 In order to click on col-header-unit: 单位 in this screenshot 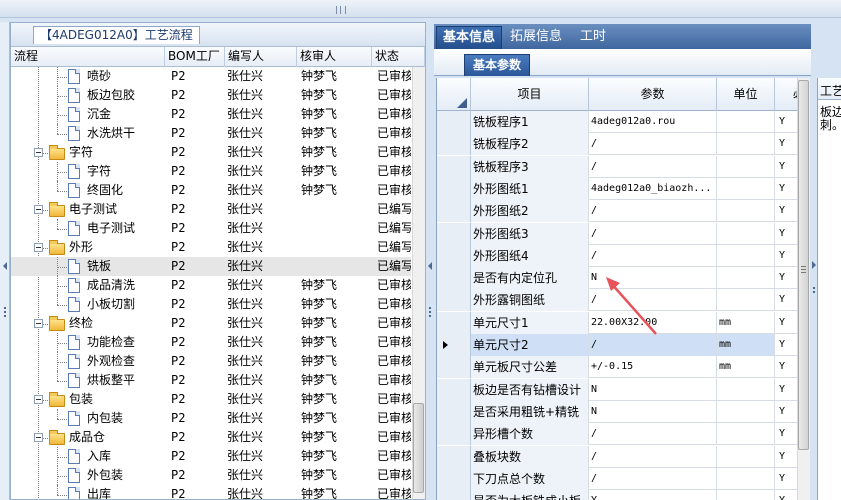, I will do `click(746, 94)`.